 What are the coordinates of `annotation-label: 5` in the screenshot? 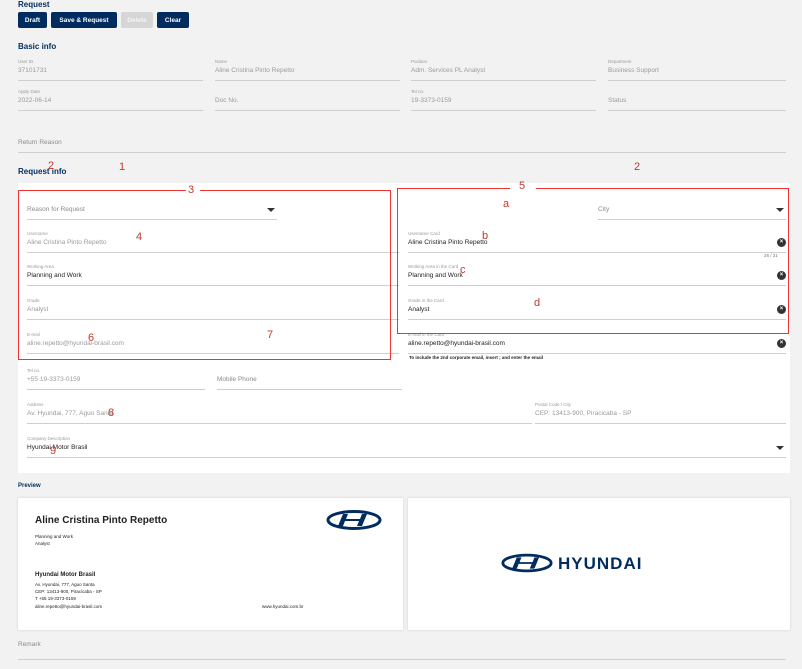 It's located at (522, 186).